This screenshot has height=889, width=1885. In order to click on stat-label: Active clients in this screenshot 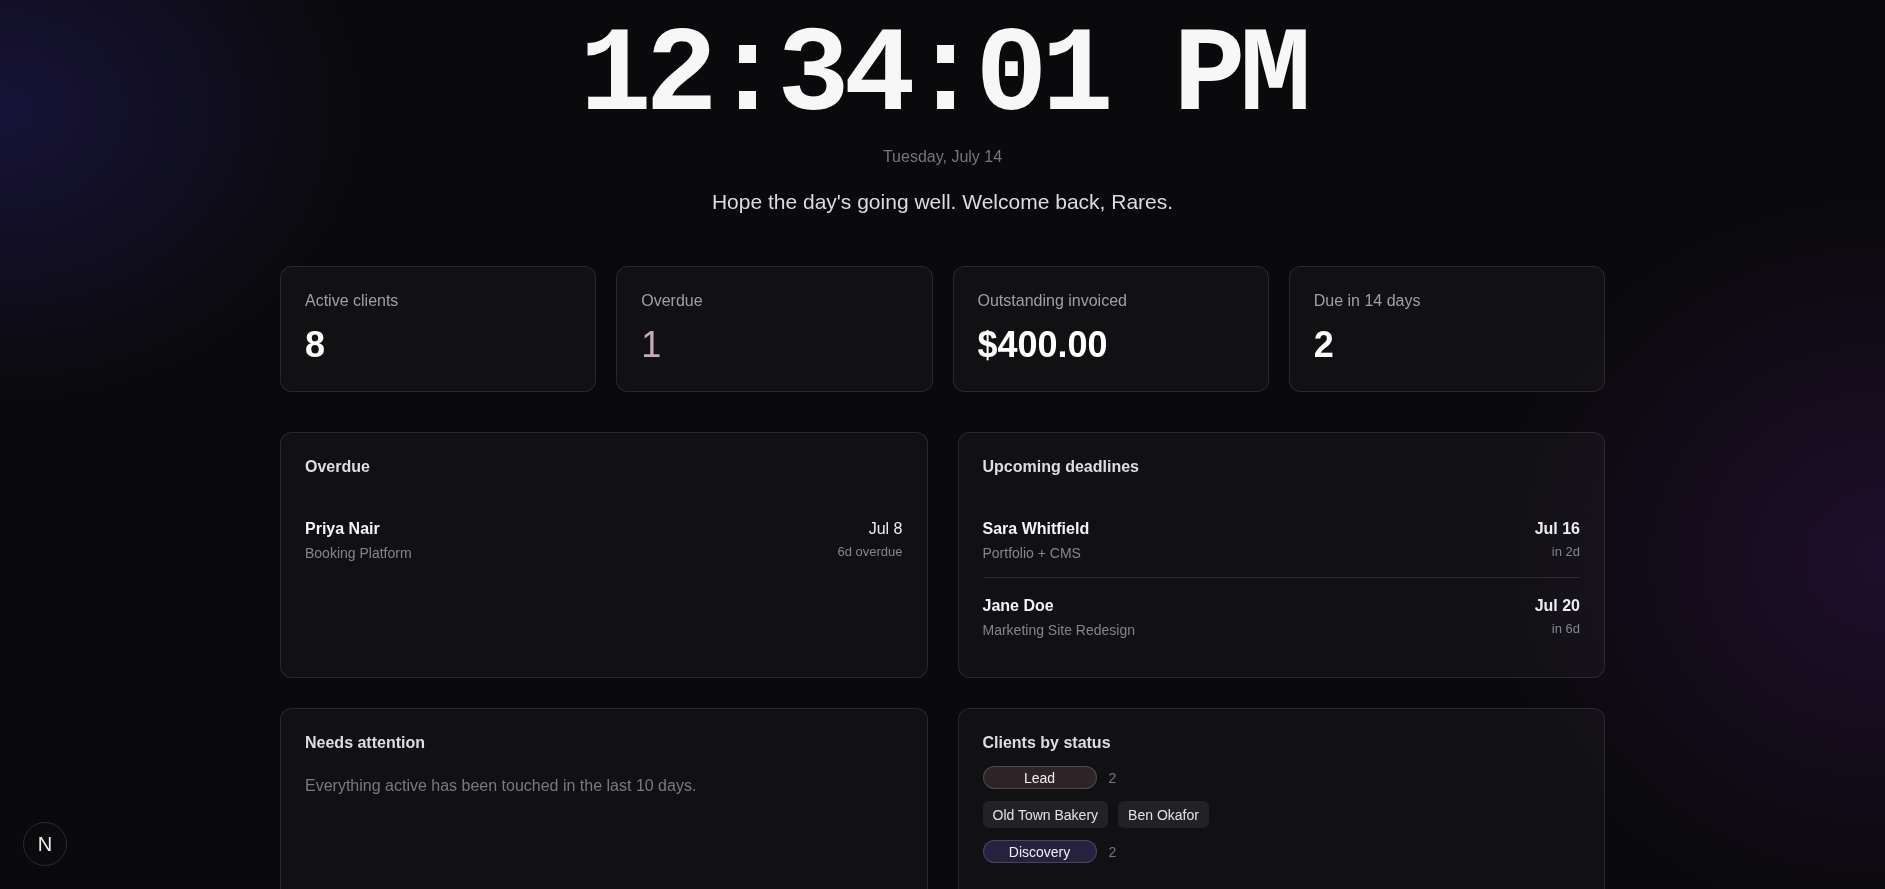, I will do `click(352, 301)`.